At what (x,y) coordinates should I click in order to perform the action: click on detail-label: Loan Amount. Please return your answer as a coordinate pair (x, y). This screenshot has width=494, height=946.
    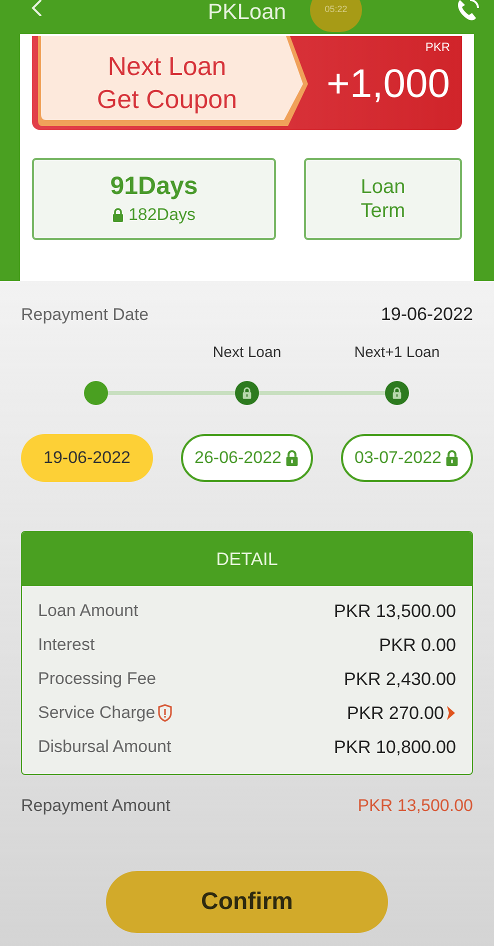
    Looking at the image, I should click on (88, 611).